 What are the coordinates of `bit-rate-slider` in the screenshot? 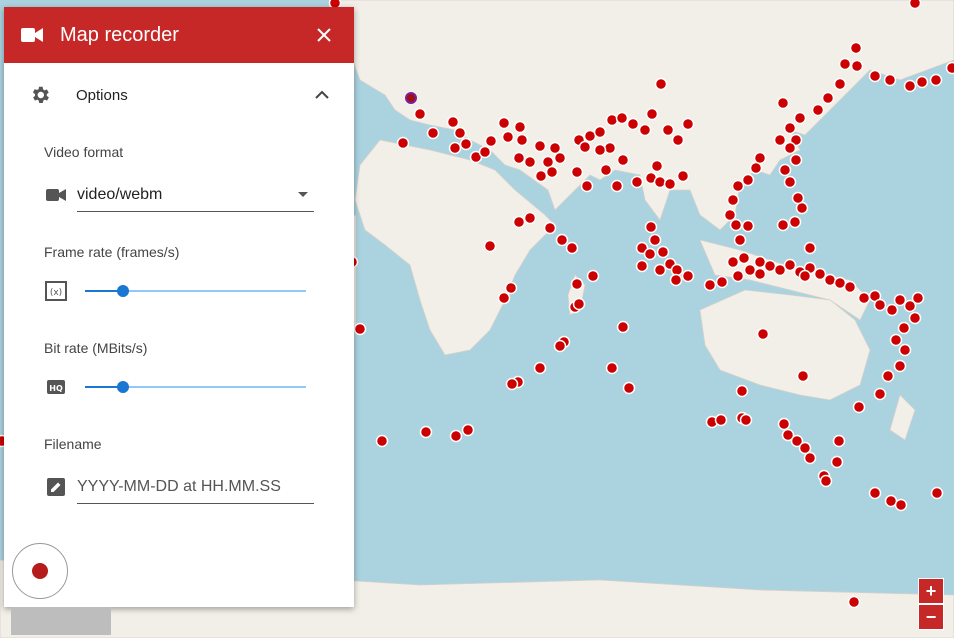 It's located at (195, 387).